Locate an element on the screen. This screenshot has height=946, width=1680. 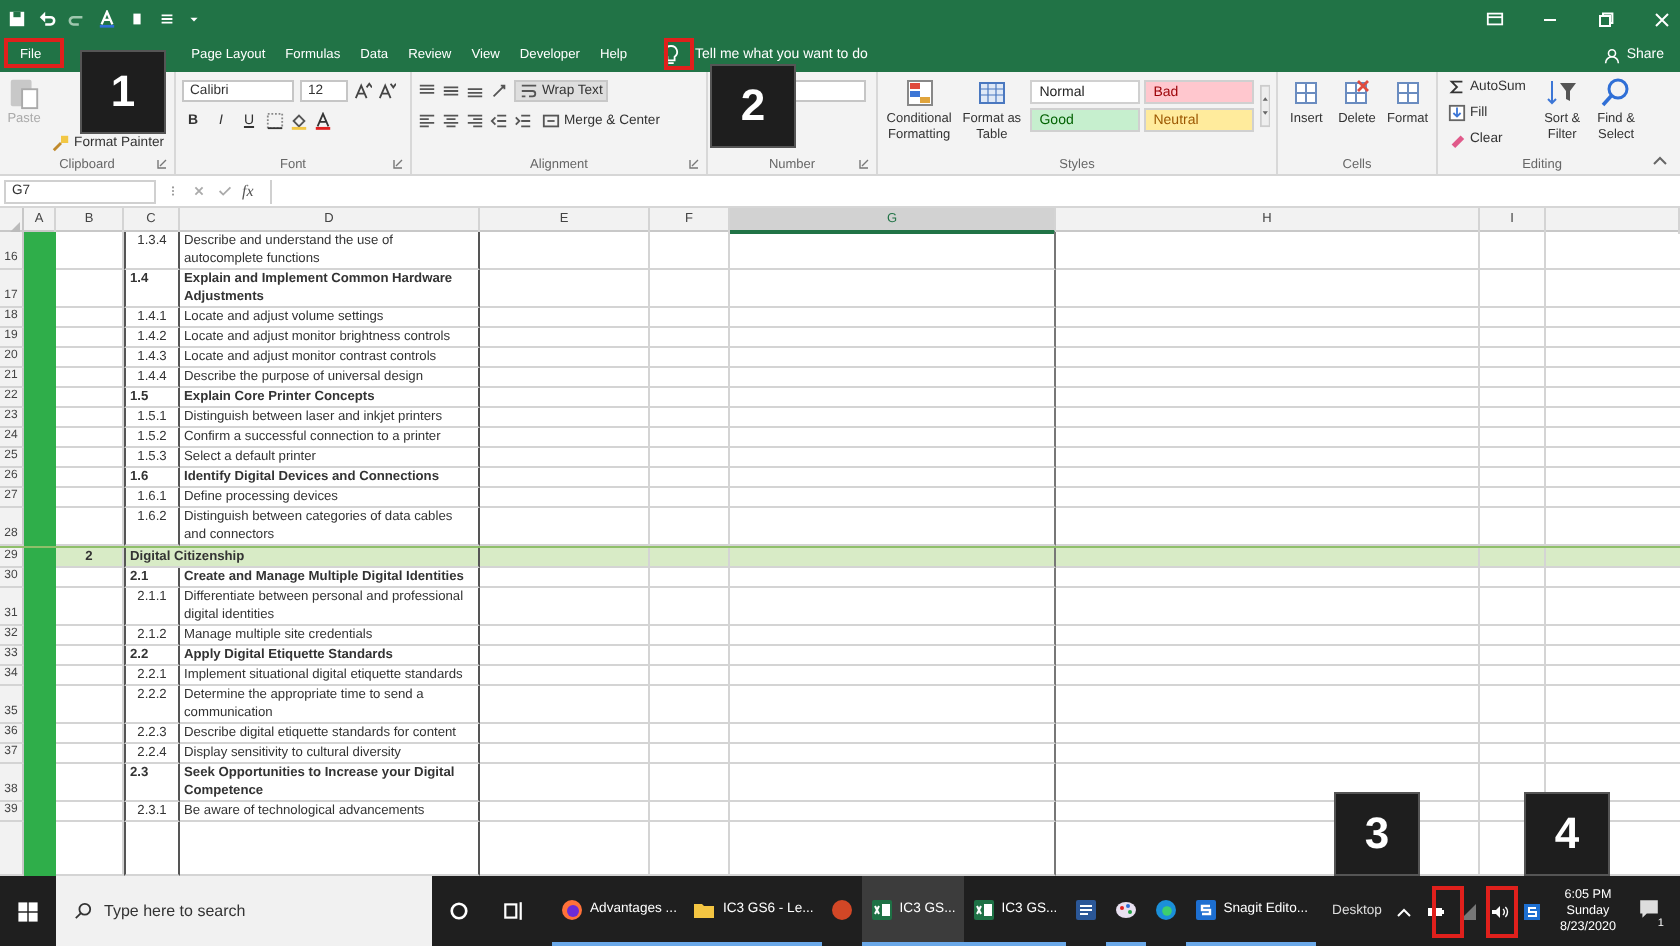
fill-down-icon is located at coordinates (1457, 113).